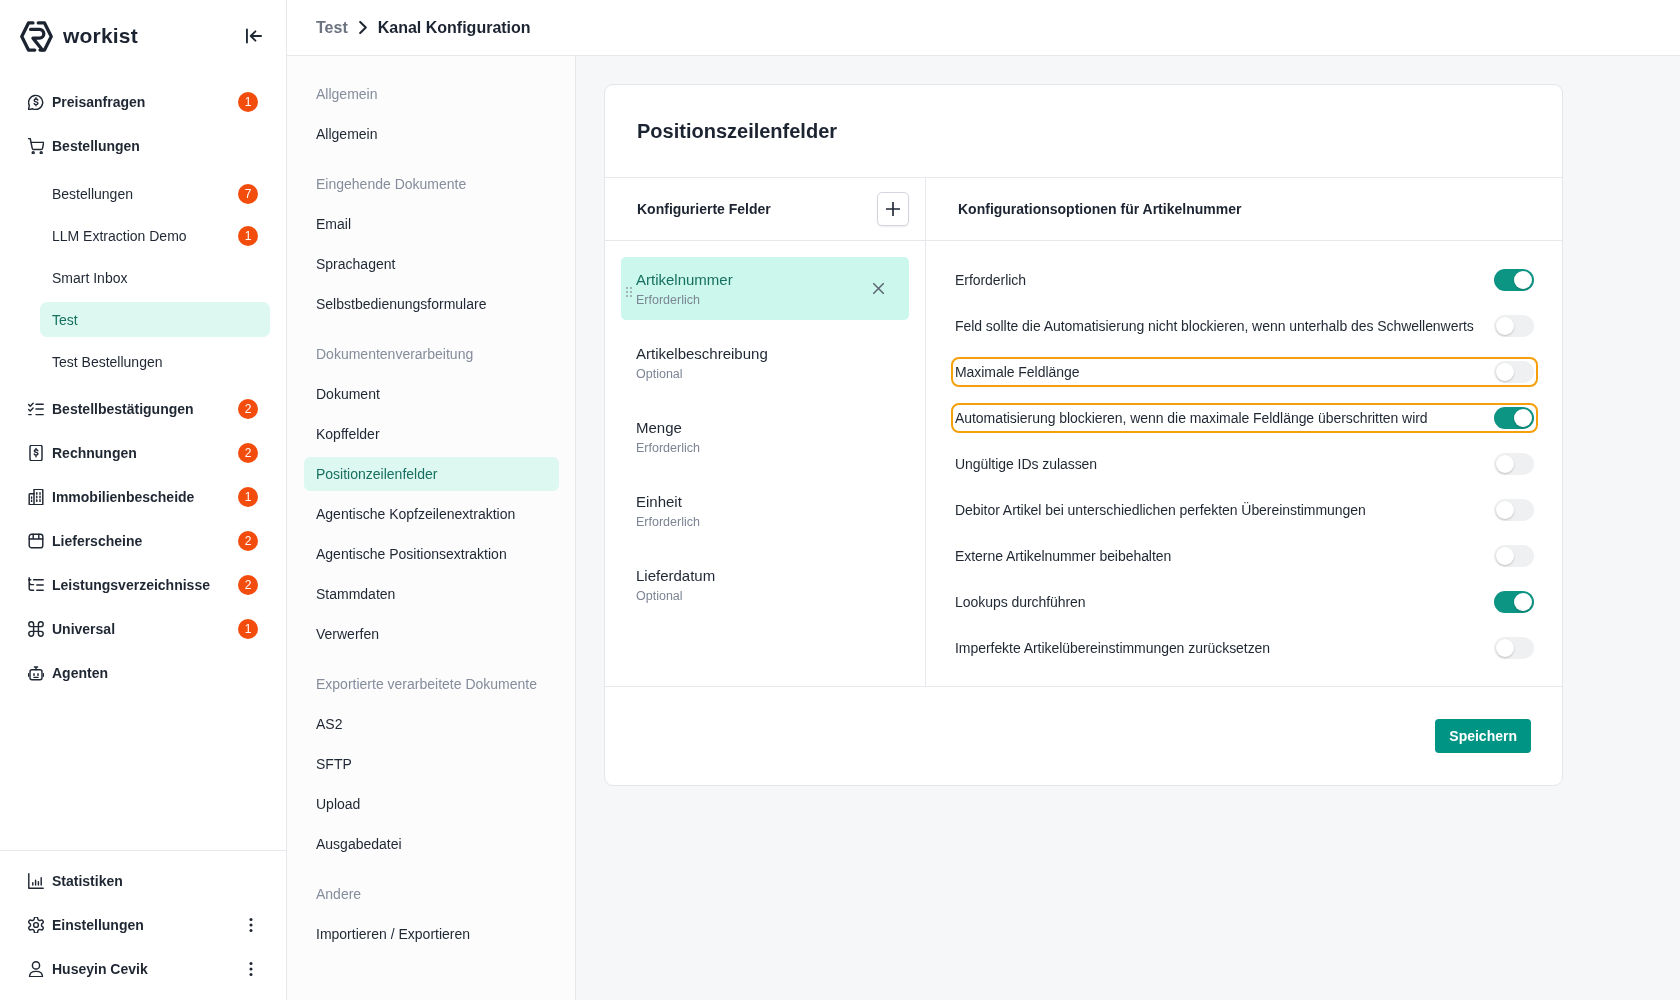 The width and height of the screenshot is (1680, 1000). I want to click on settings-nav-item: Verwerfen, so click(431, 634).